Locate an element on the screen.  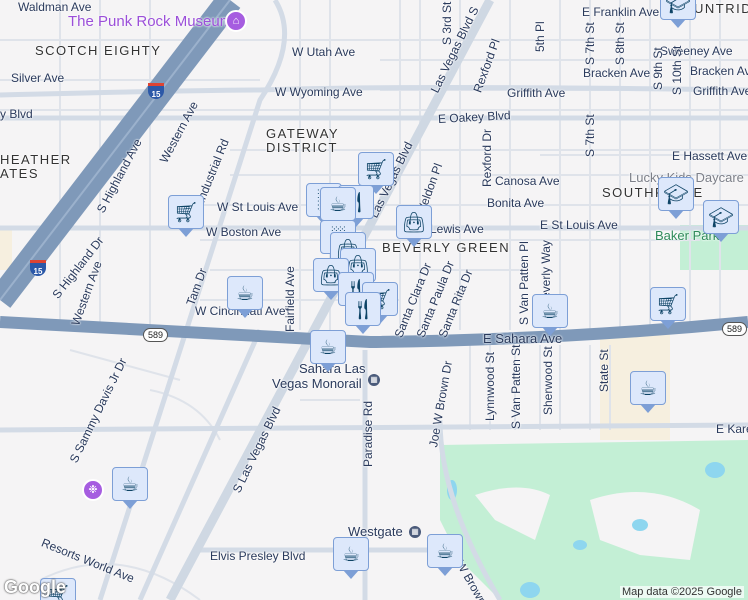
street-label: Silver Ave is located at coordinates (38, 78).